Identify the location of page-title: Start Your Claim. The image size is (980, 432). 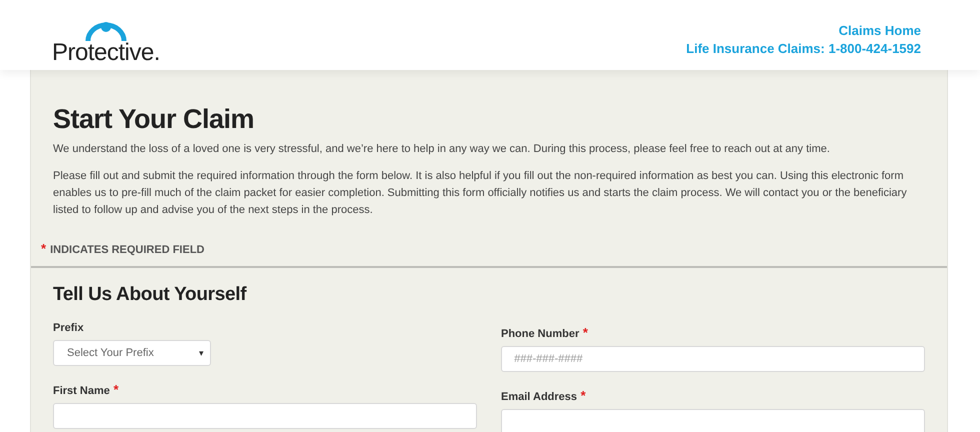
(154, 119).